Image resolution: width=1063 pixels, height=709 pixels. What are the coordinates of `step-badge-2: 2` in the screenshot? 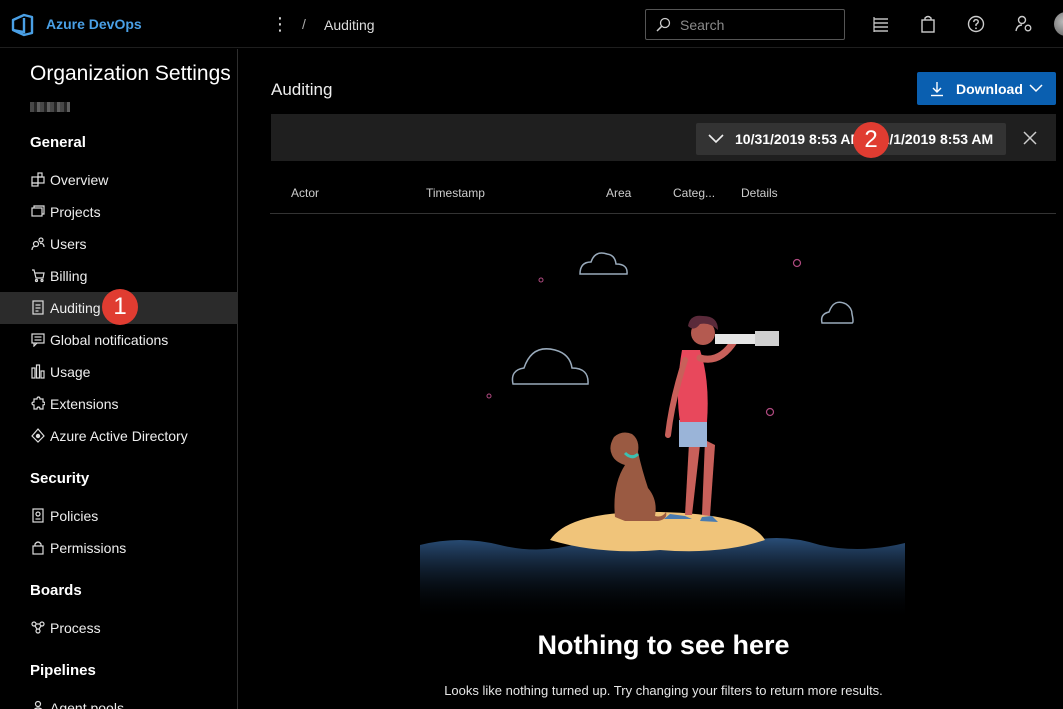 It's located at (871, 140).